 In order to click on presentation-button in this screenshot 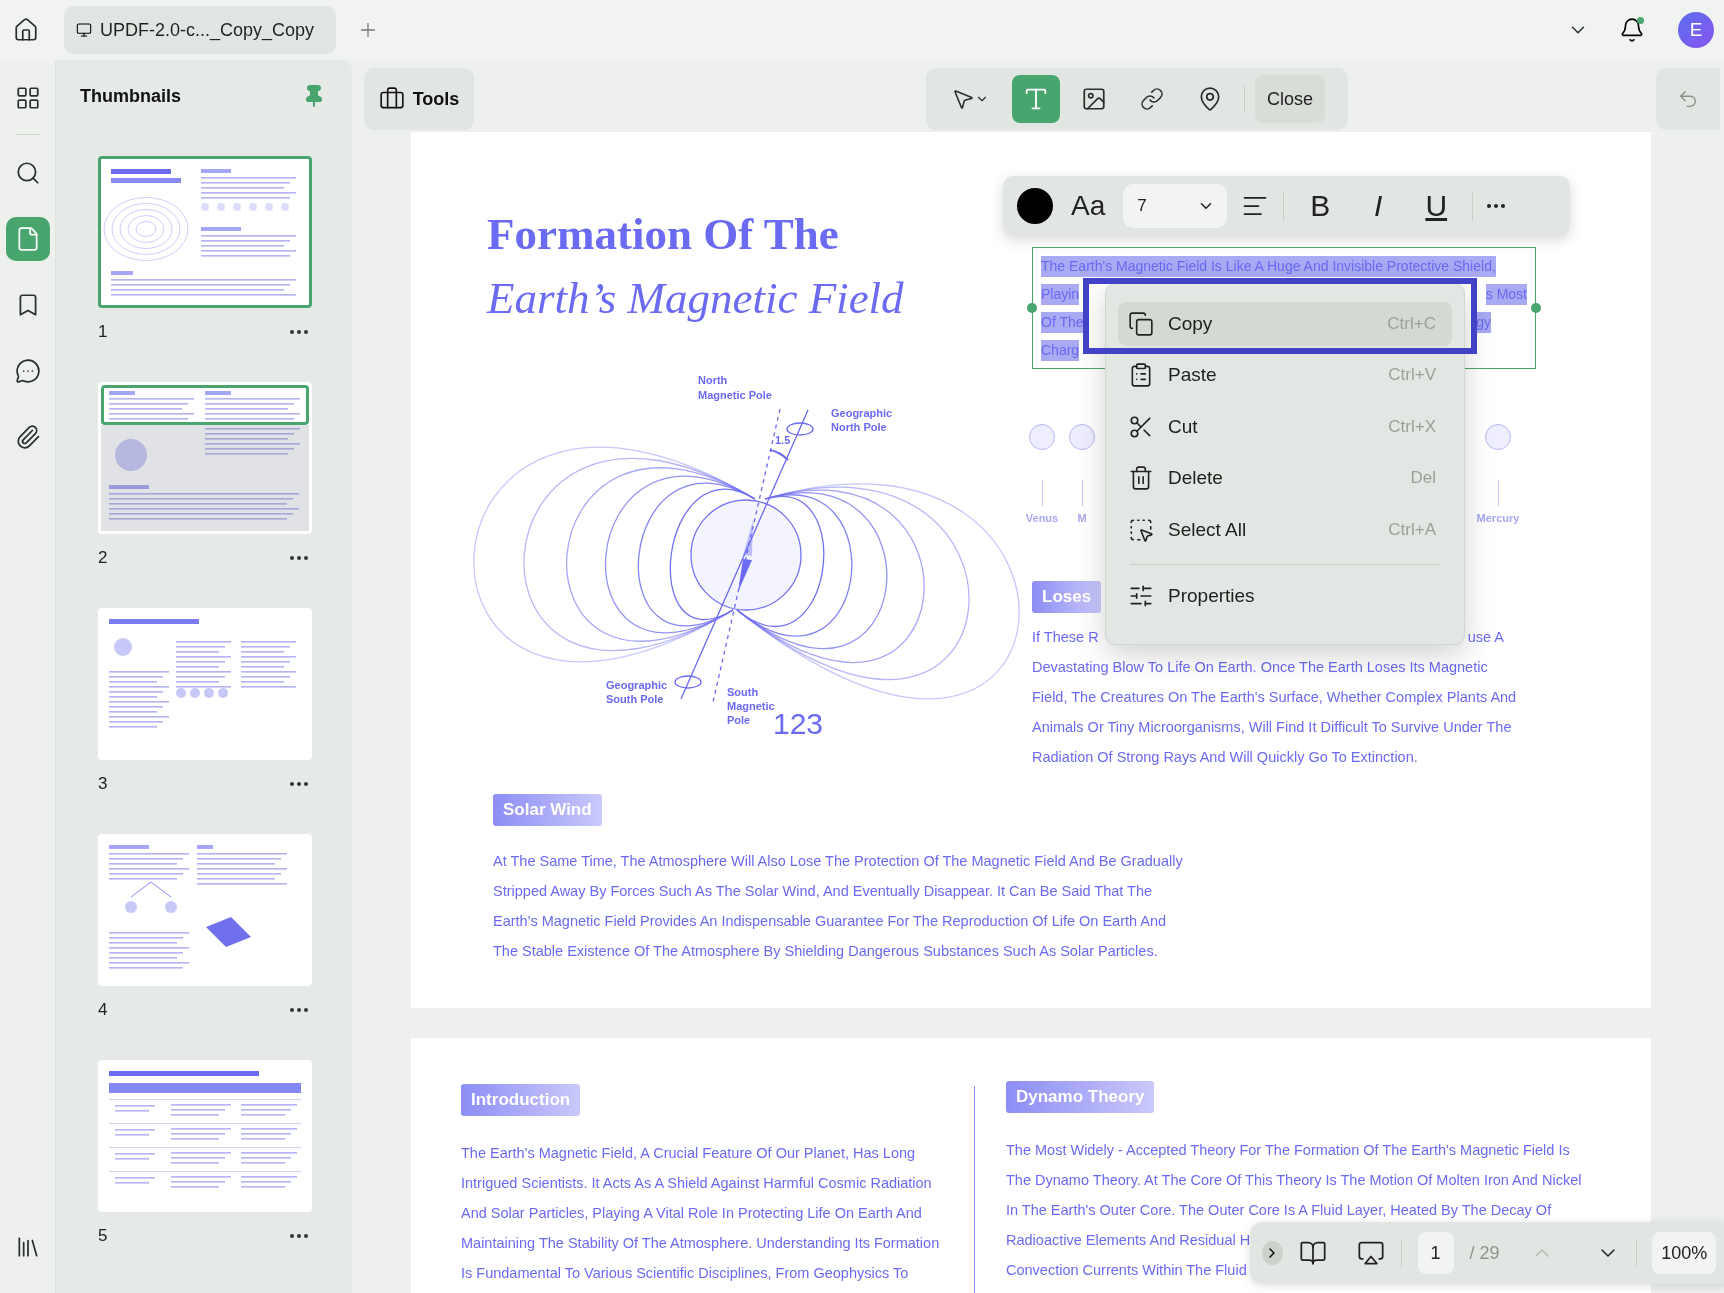, I will do `click(1370, 1253)`.